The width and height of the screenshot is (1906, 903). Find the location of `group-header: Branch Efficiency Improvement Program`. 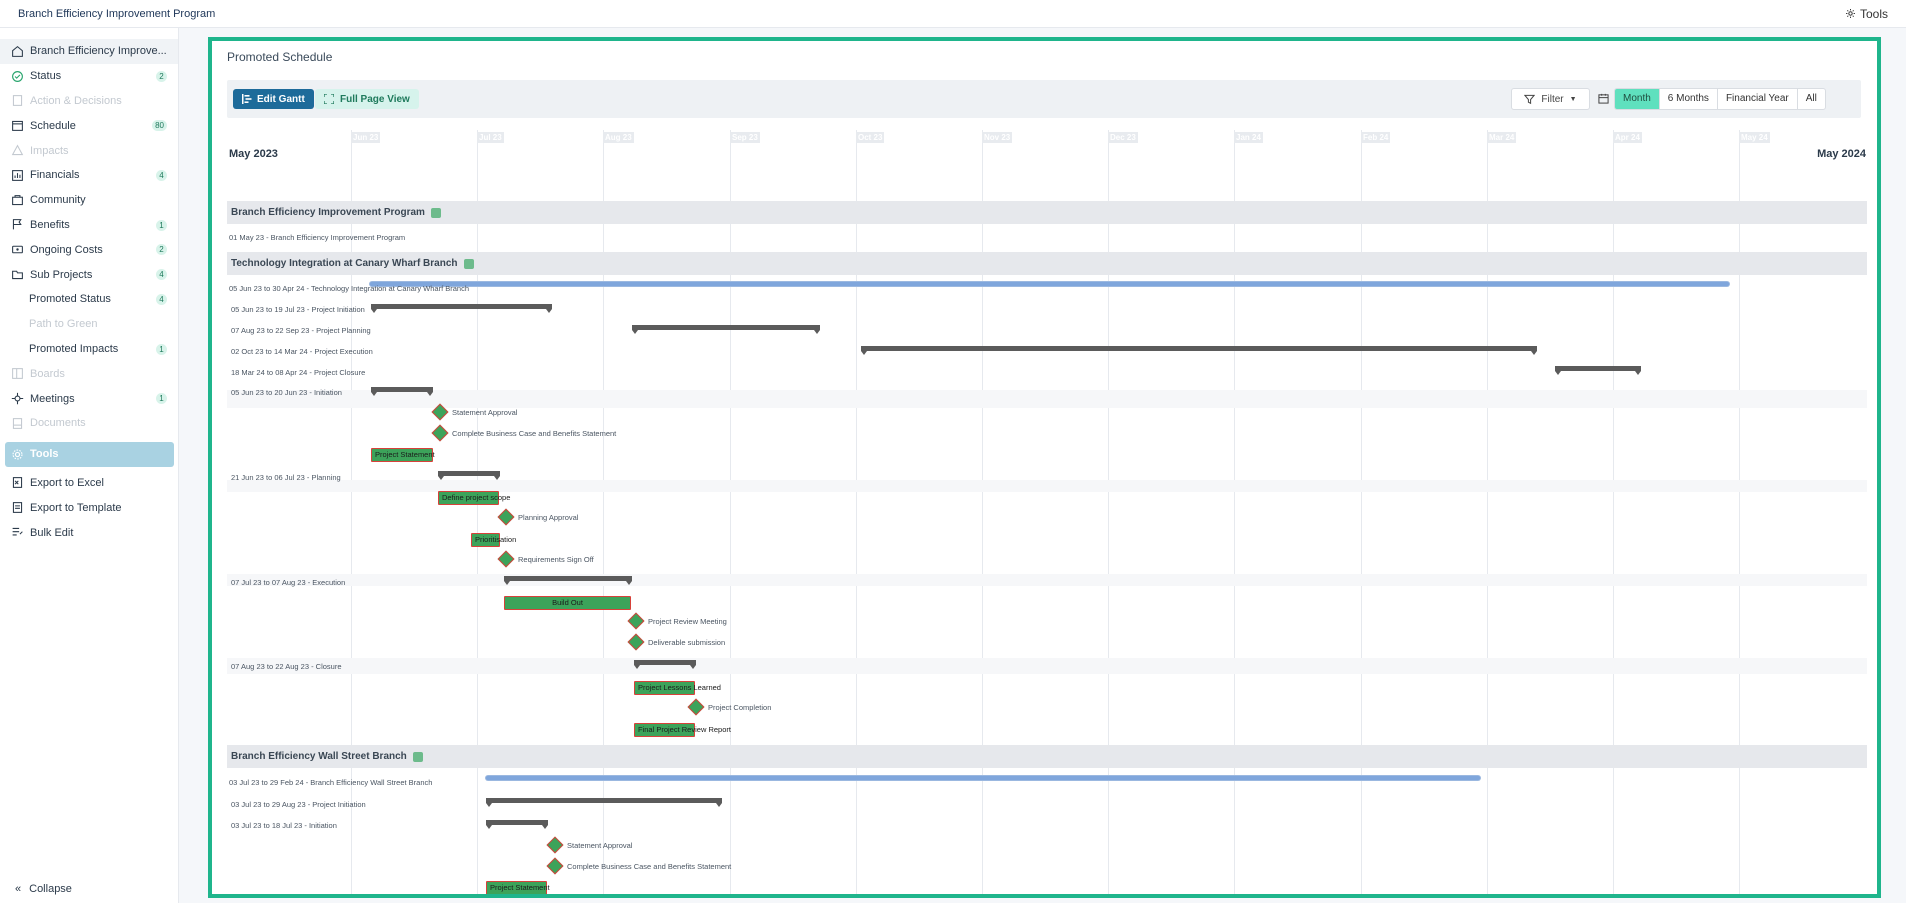

group-header: Branch Efficiency Improvement Program is located at coordinates (1047, 212).